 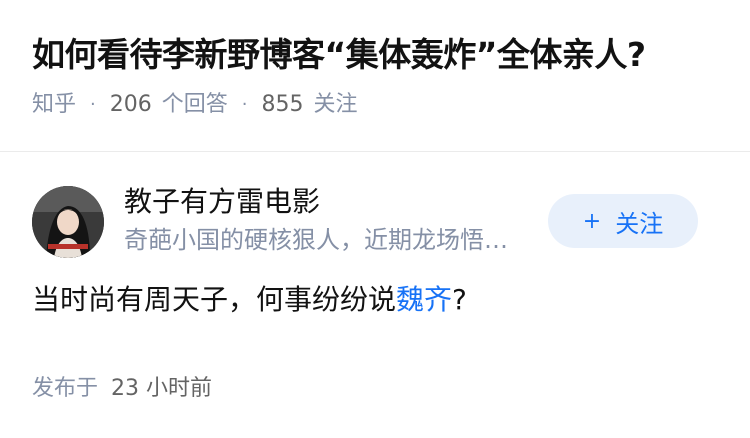 I want to click on author-name: 教子有方雷电影, so click(x=334, y=202).